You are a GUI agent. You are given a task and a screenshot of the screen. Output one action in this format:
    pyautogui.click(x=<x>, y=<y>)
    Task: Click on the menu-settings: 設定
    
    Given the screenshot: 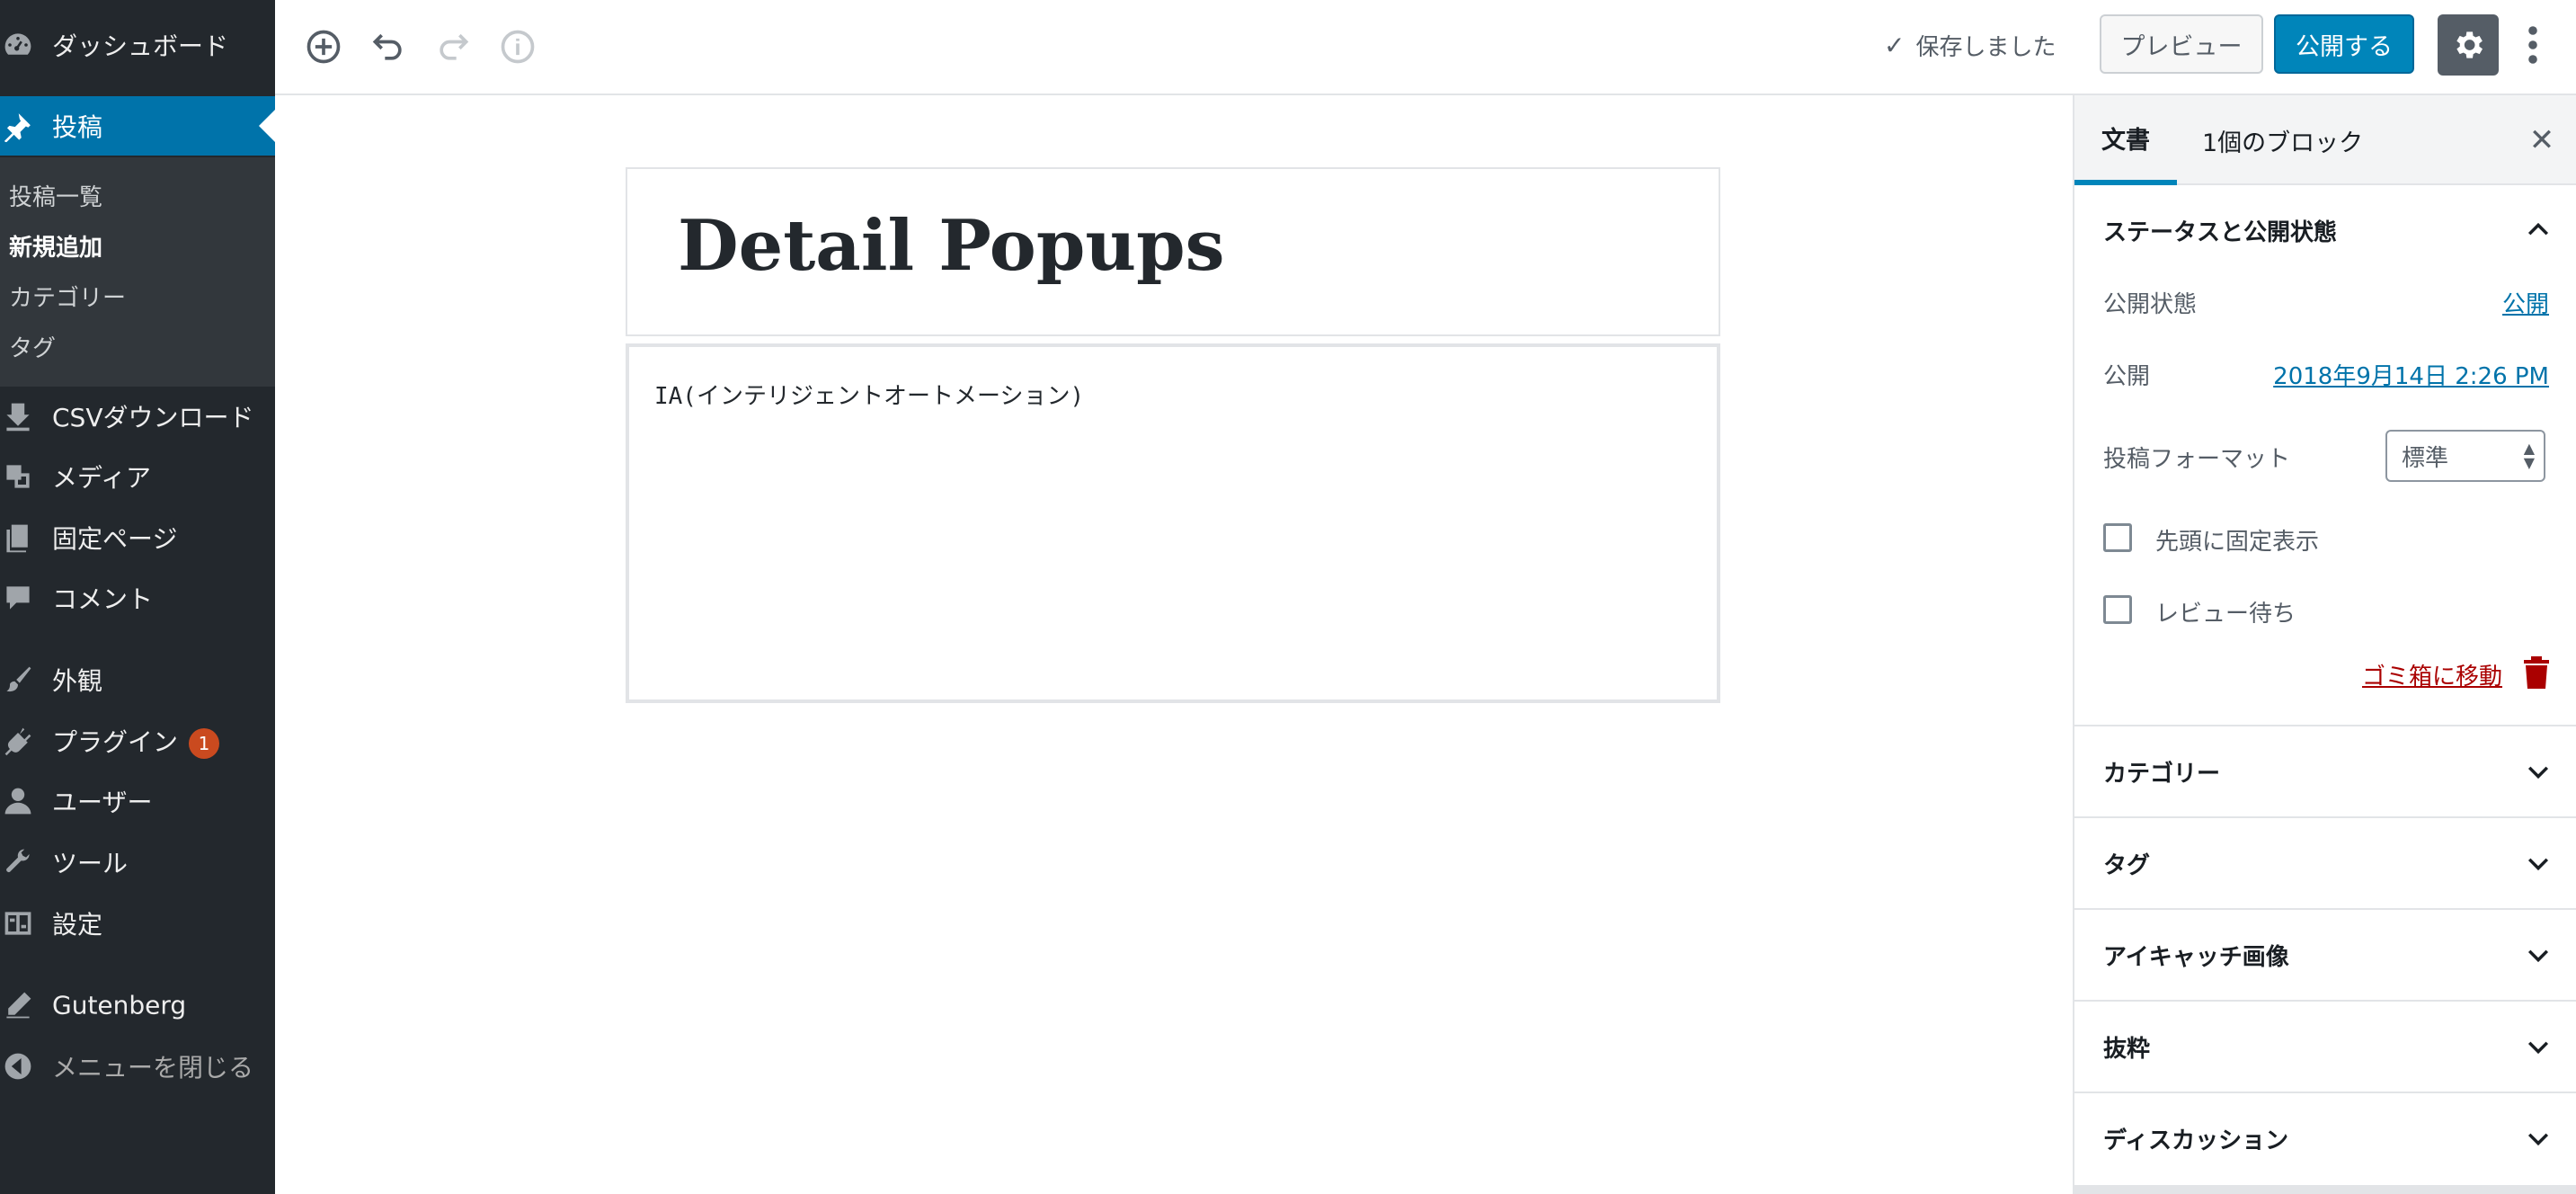 What is the action you would take?
    pyautogui.click(x=137, y=923)
    